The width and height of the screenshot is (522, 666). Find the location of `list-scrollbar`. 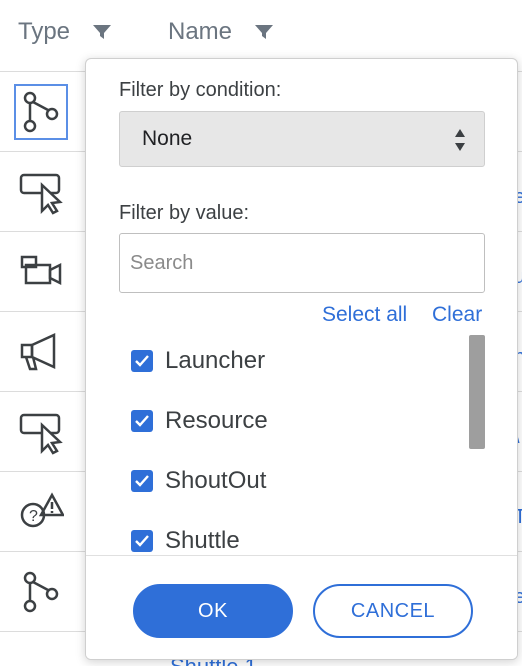

list-scrollbar is located at coordinates (477, 392).